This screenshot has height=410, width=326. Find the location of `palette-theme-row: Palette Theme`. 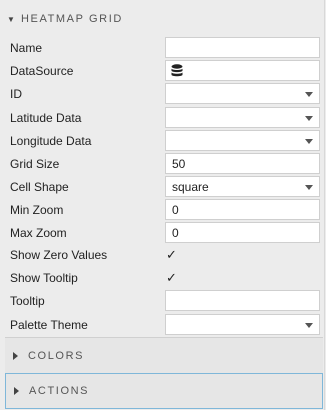

palette-theme-row: Palette Theme is located at coordinates (162, 324).